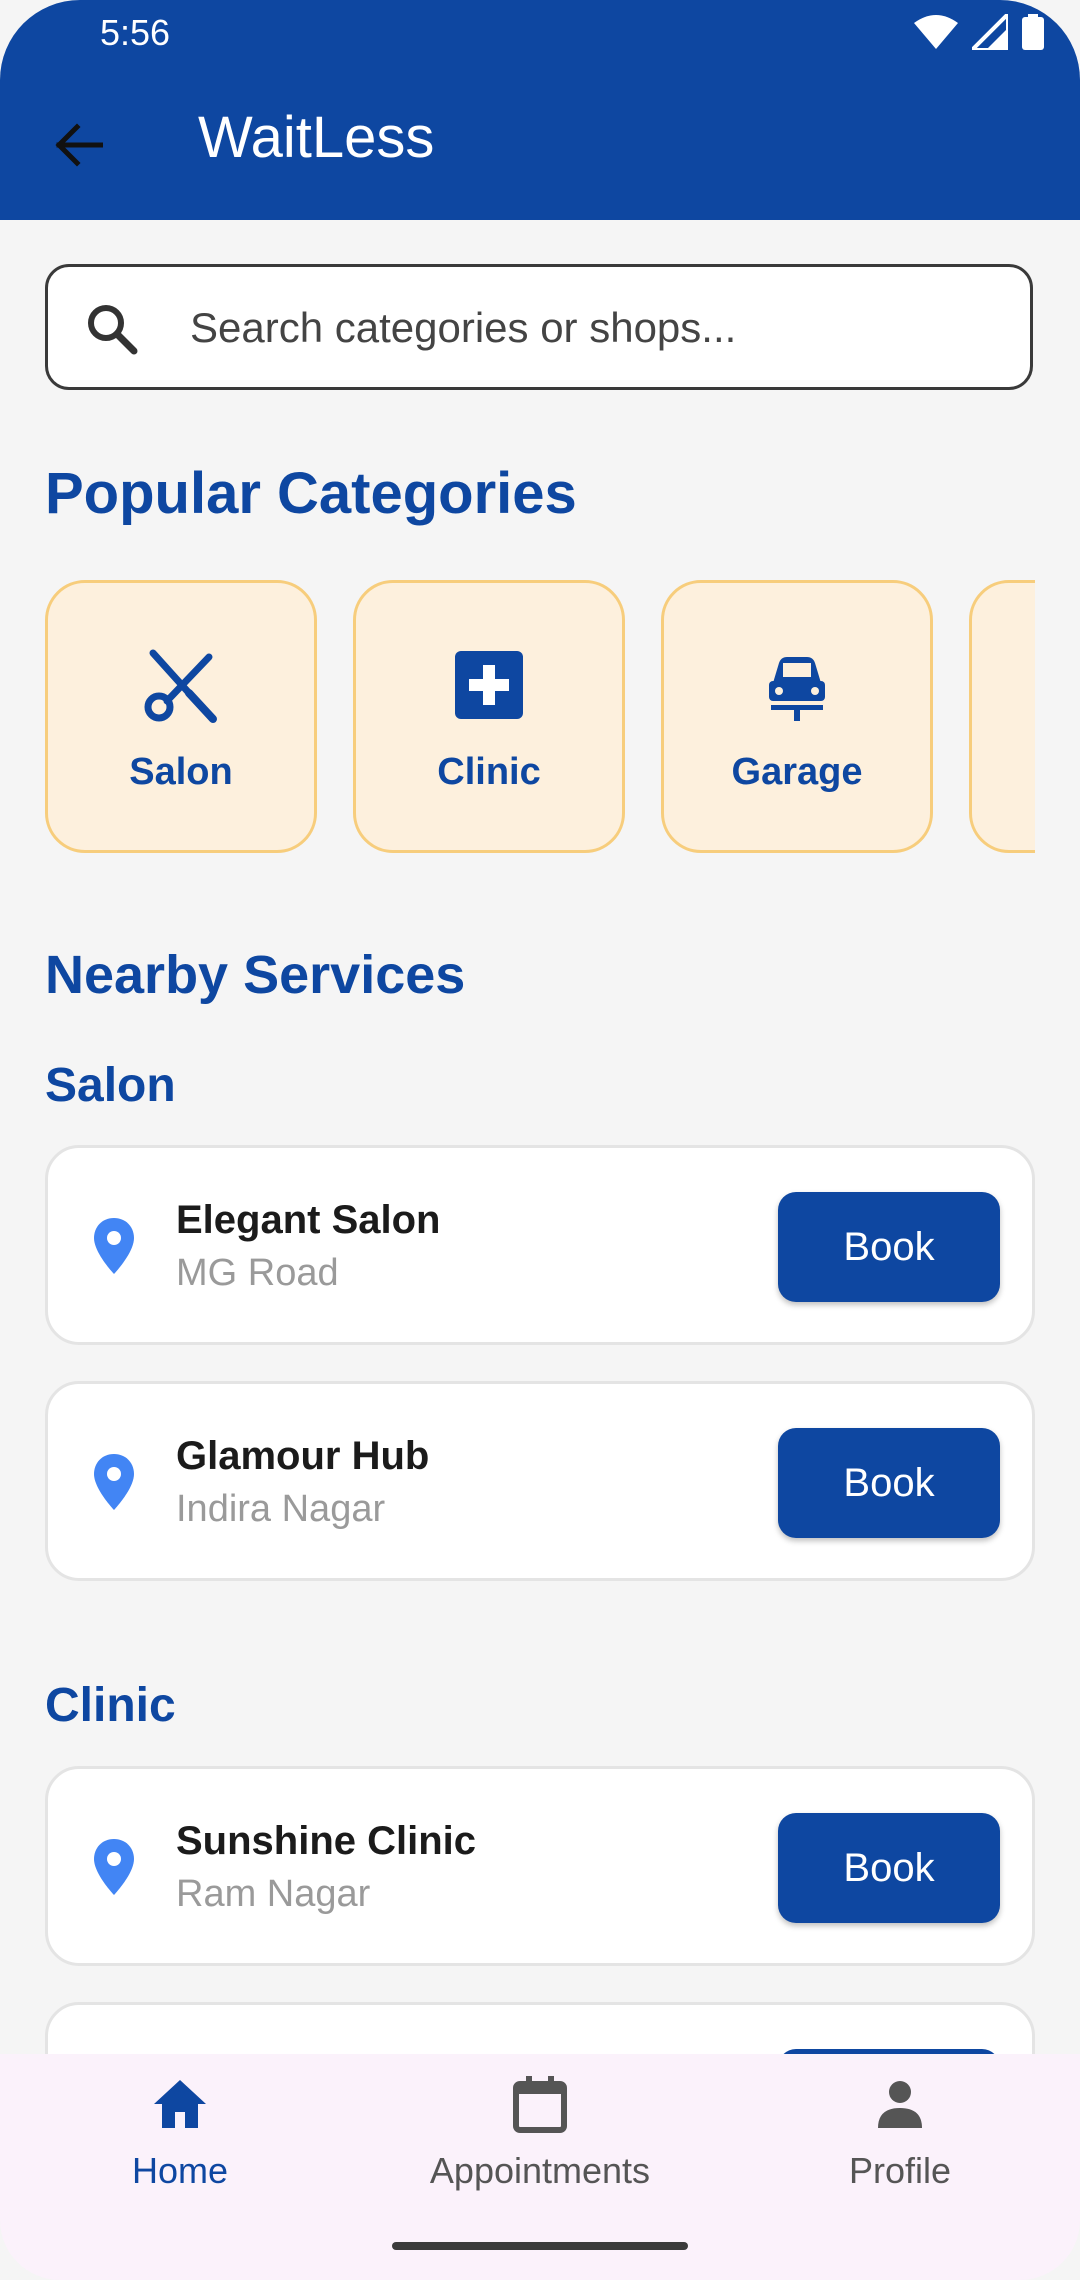 This screenshot has width=1080, height=2280. Describe the element at coordinates (135, 32) in the screenshot. I see `status-time: 5:56` at that location.